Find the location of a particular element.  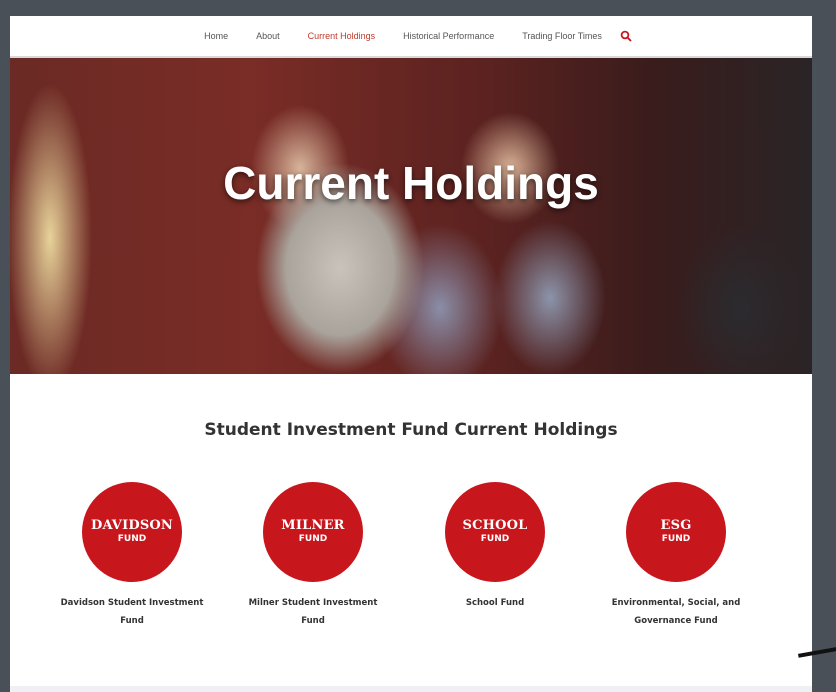

milner-fund-badge: MILNER FUND is located at coordinates (313, 532).